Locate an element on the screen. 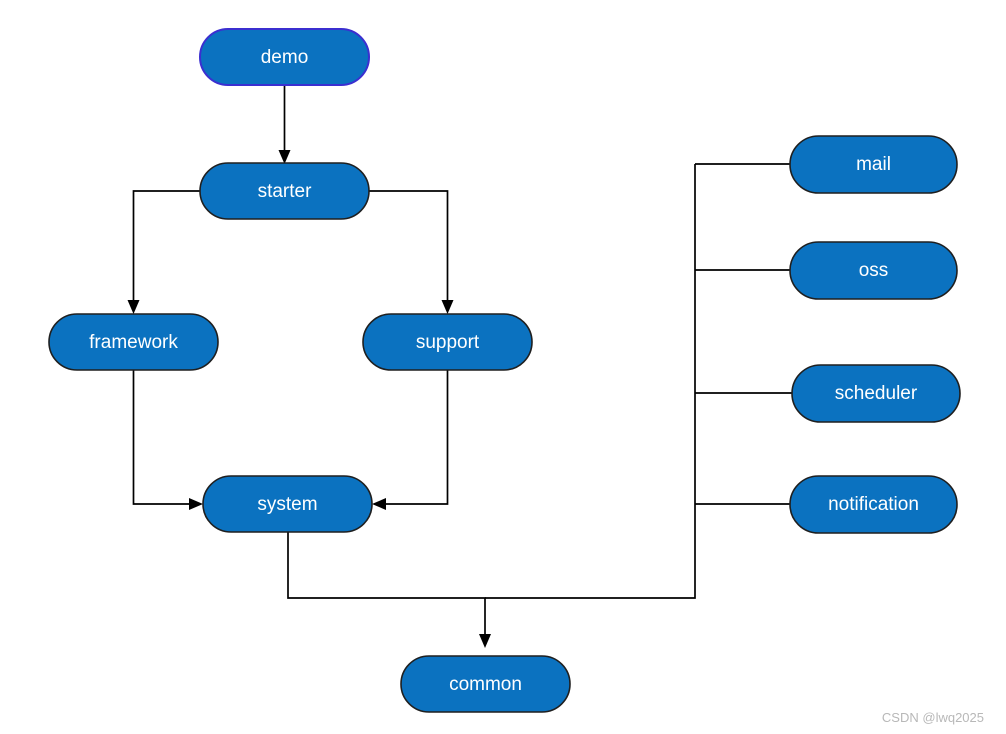  arrowhead-starter-to-framework is located at coordinates (133, 307).